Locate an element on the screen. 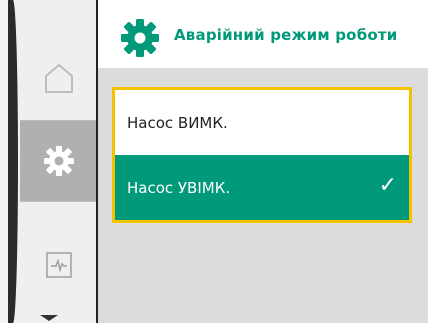  rail-edge is located at coordinates (13, 161).